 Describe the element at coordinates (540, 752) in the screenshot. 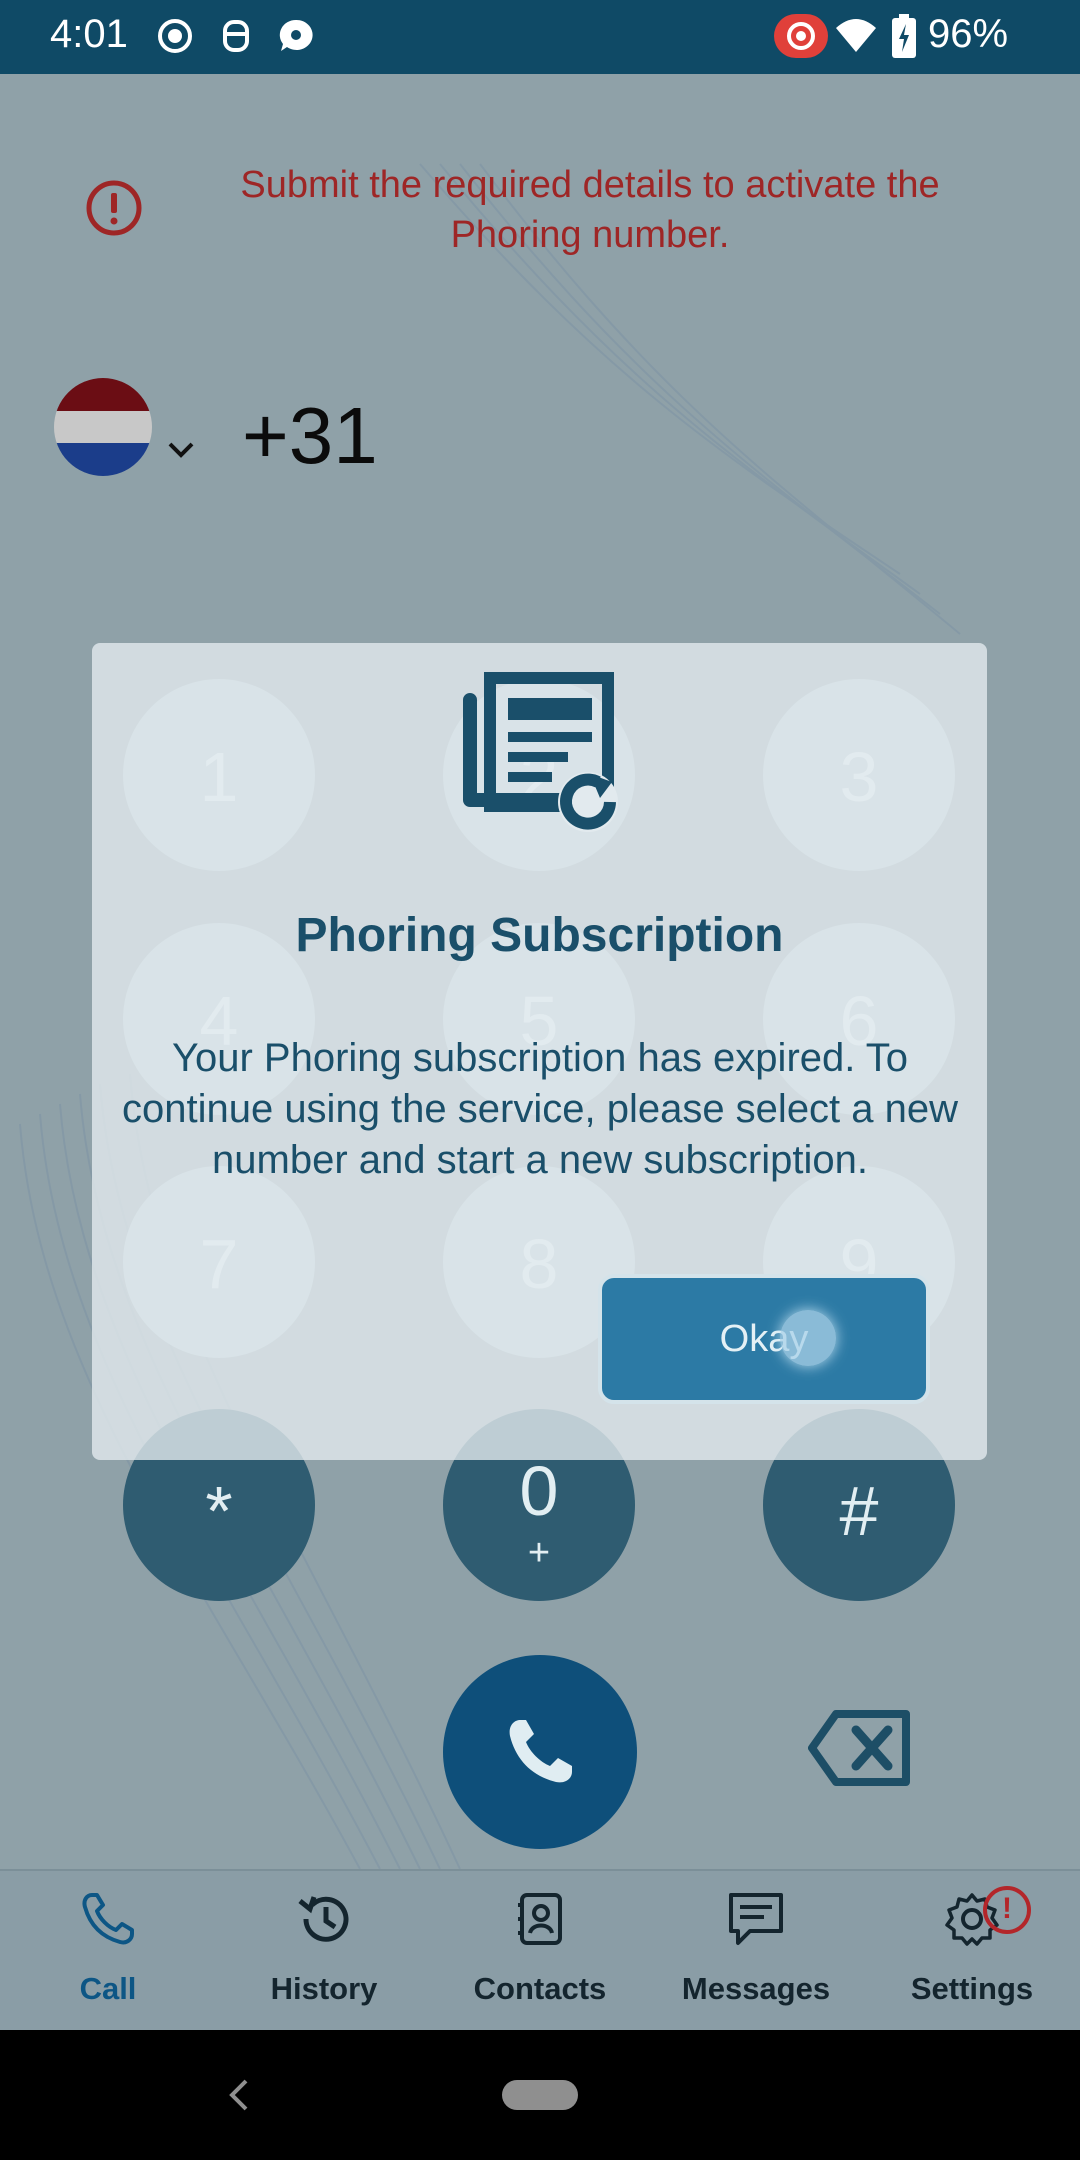

I see `newspaper-refresh-icon` at that location.